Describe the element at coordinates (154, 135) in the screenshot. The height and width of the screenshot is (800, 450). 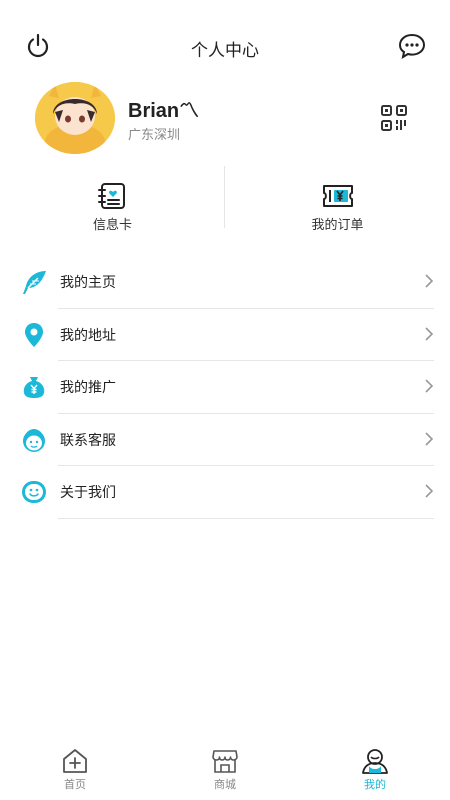
I see `user-location: 广东深圳` at that location.